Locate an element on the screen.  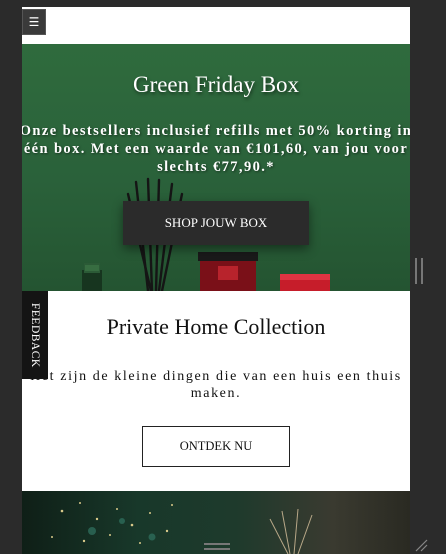
drag-handle-icon is located at coordinates (217, 546).